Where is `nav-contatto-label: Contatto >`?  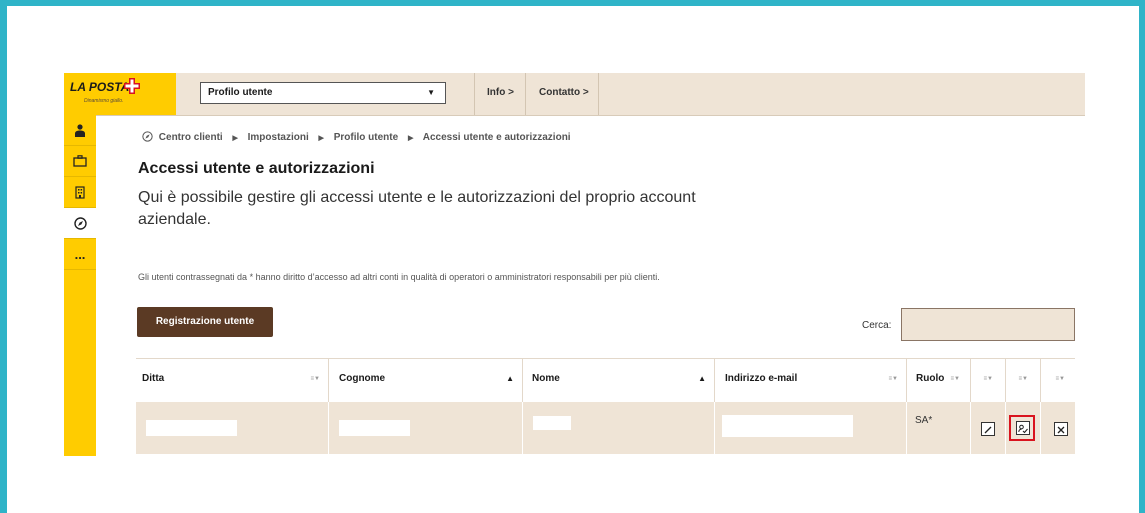 nav-contatto-label: Contatto > is located at coordinates (564, 92).